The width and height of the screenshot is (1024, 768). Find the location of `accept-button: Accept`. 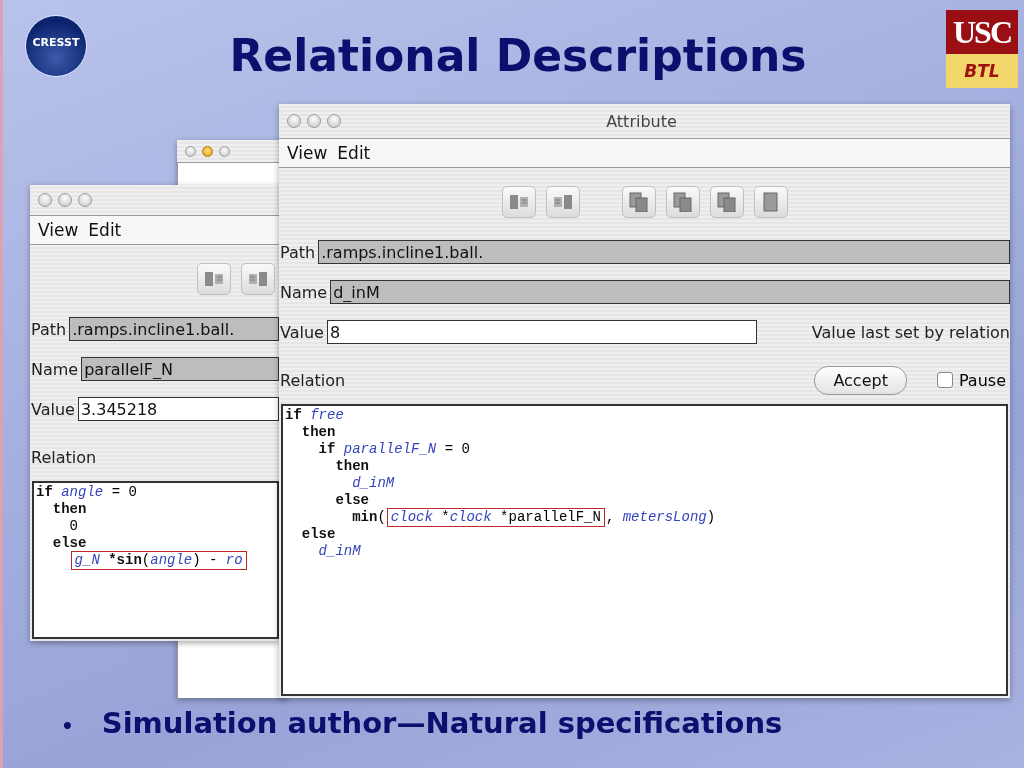

accept-button: Accept is located at coordinates (860, 380).